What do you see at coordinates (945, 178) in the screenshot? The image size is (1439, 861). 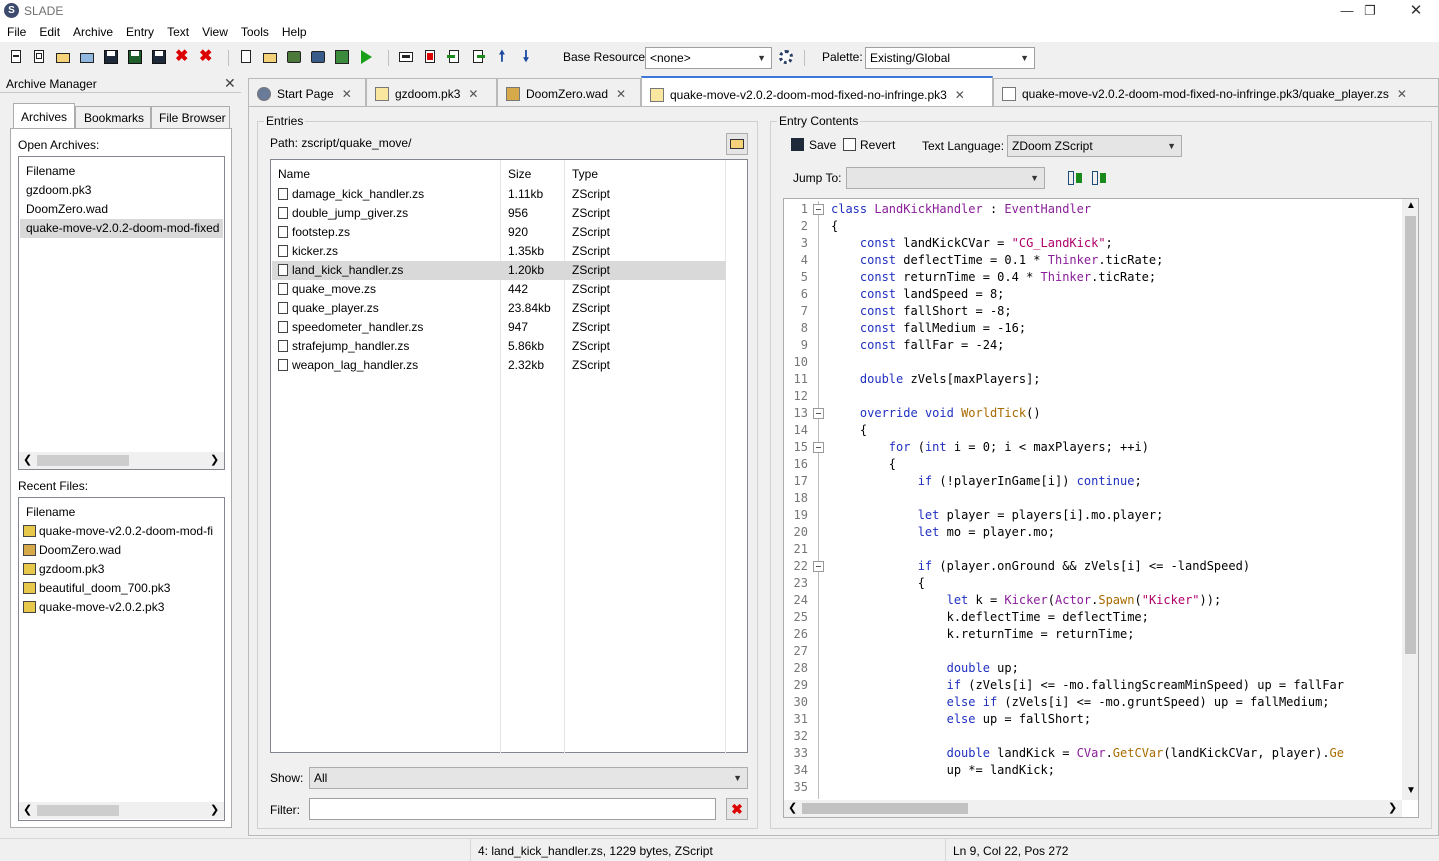 I see `jump-to-select: ▼` at bounding box center [945, 178].